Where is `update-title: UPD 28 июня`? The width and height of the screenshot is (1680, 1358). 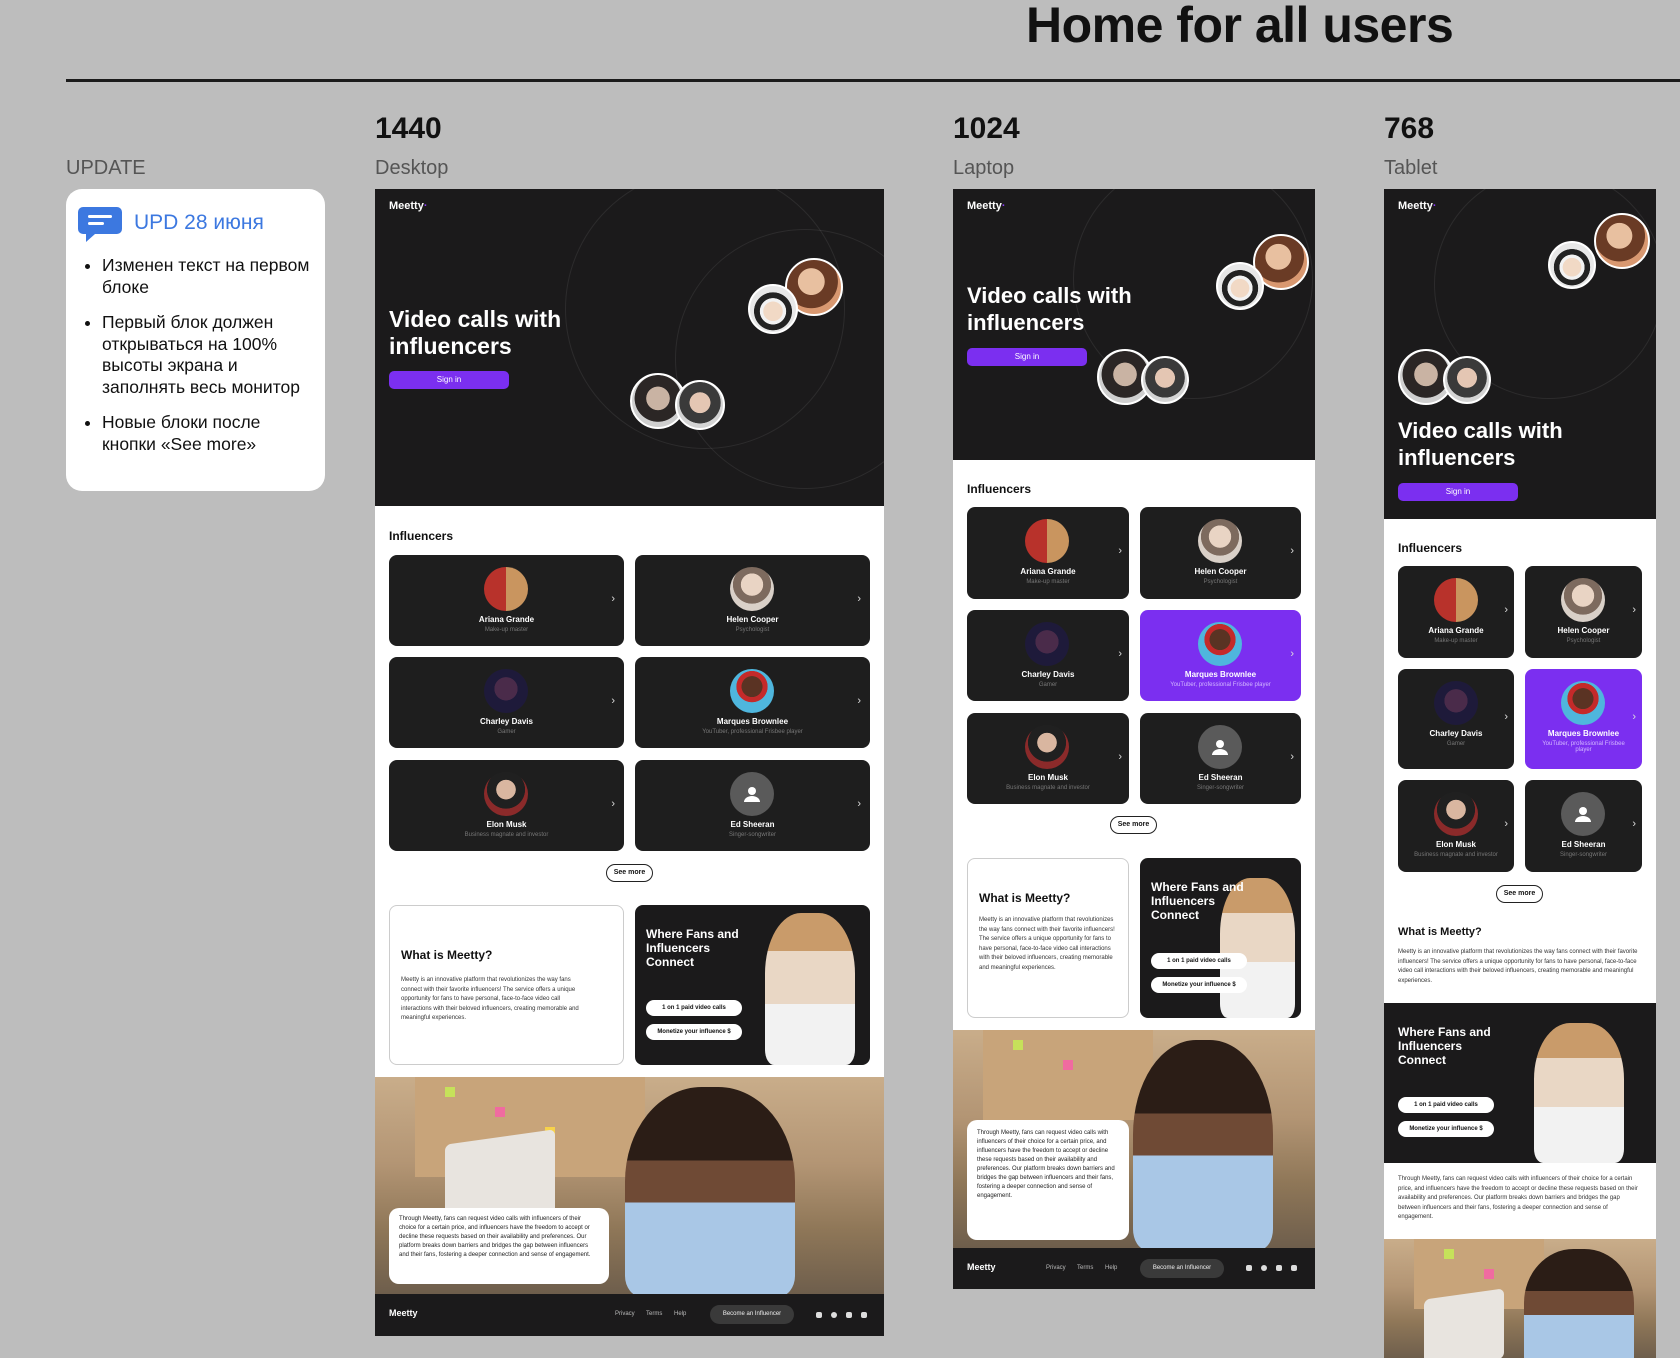 update-title: UPD 28 июня is located at coordinates (199, 222).